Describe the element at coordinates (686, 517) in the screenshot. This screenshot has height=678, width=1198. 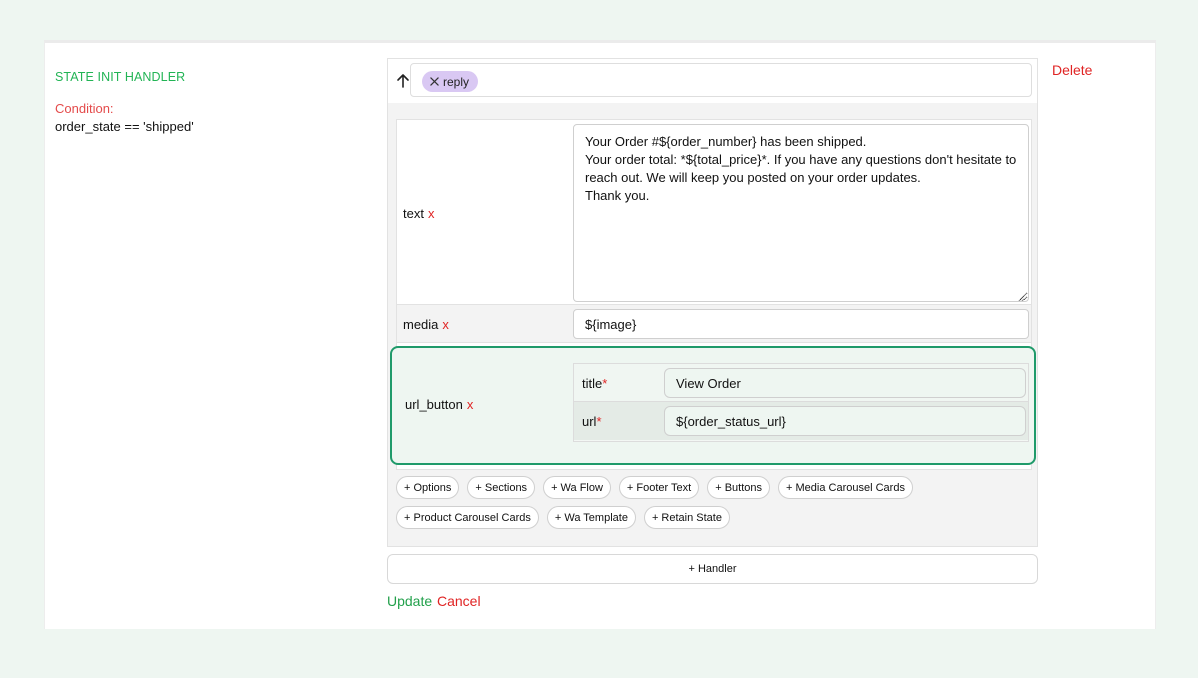
I see `add-retain-state-button: + Retain State` at that location.